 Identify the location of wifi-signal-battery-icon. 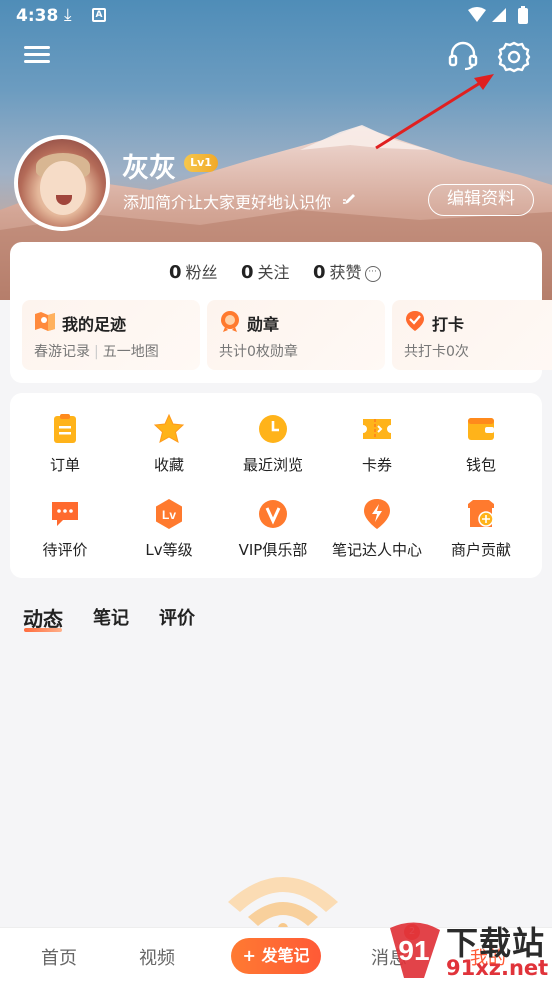
(498, 15).